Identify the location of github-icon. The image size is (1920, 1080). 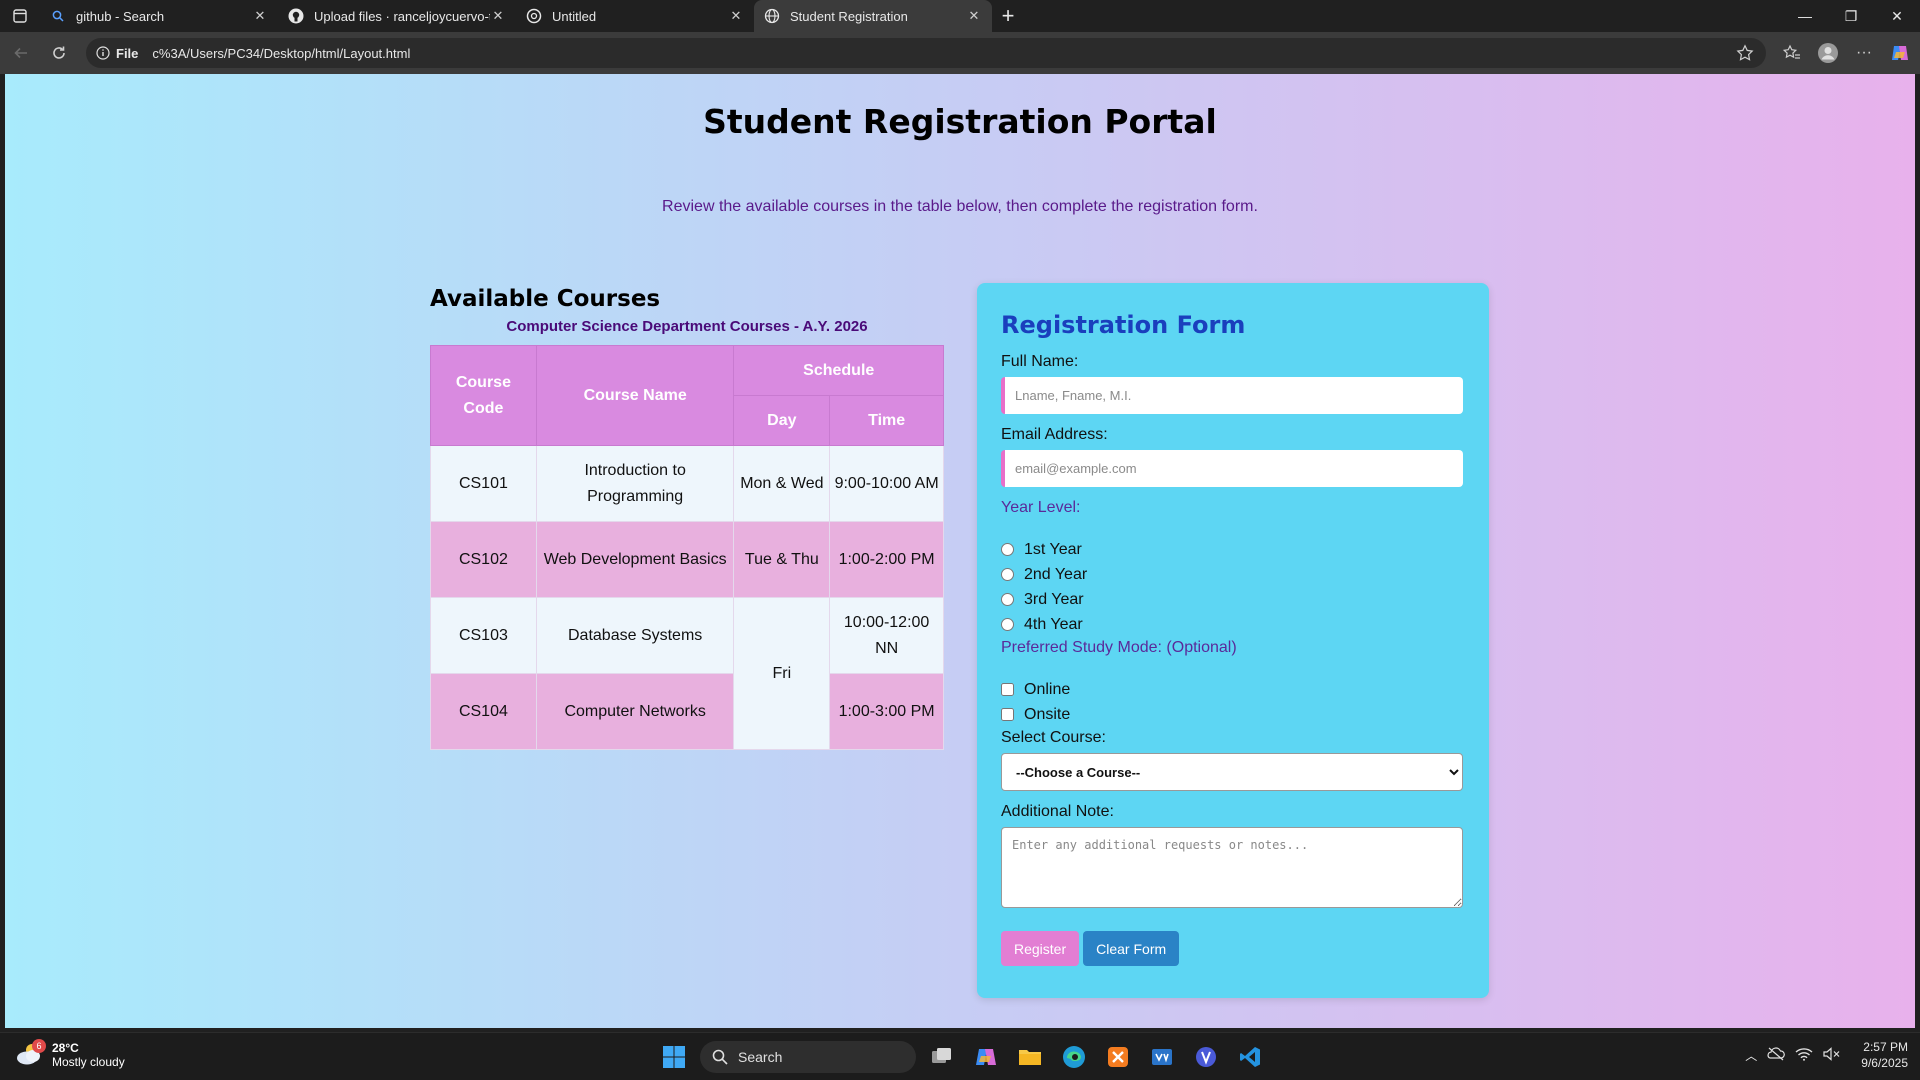
(296, 16).